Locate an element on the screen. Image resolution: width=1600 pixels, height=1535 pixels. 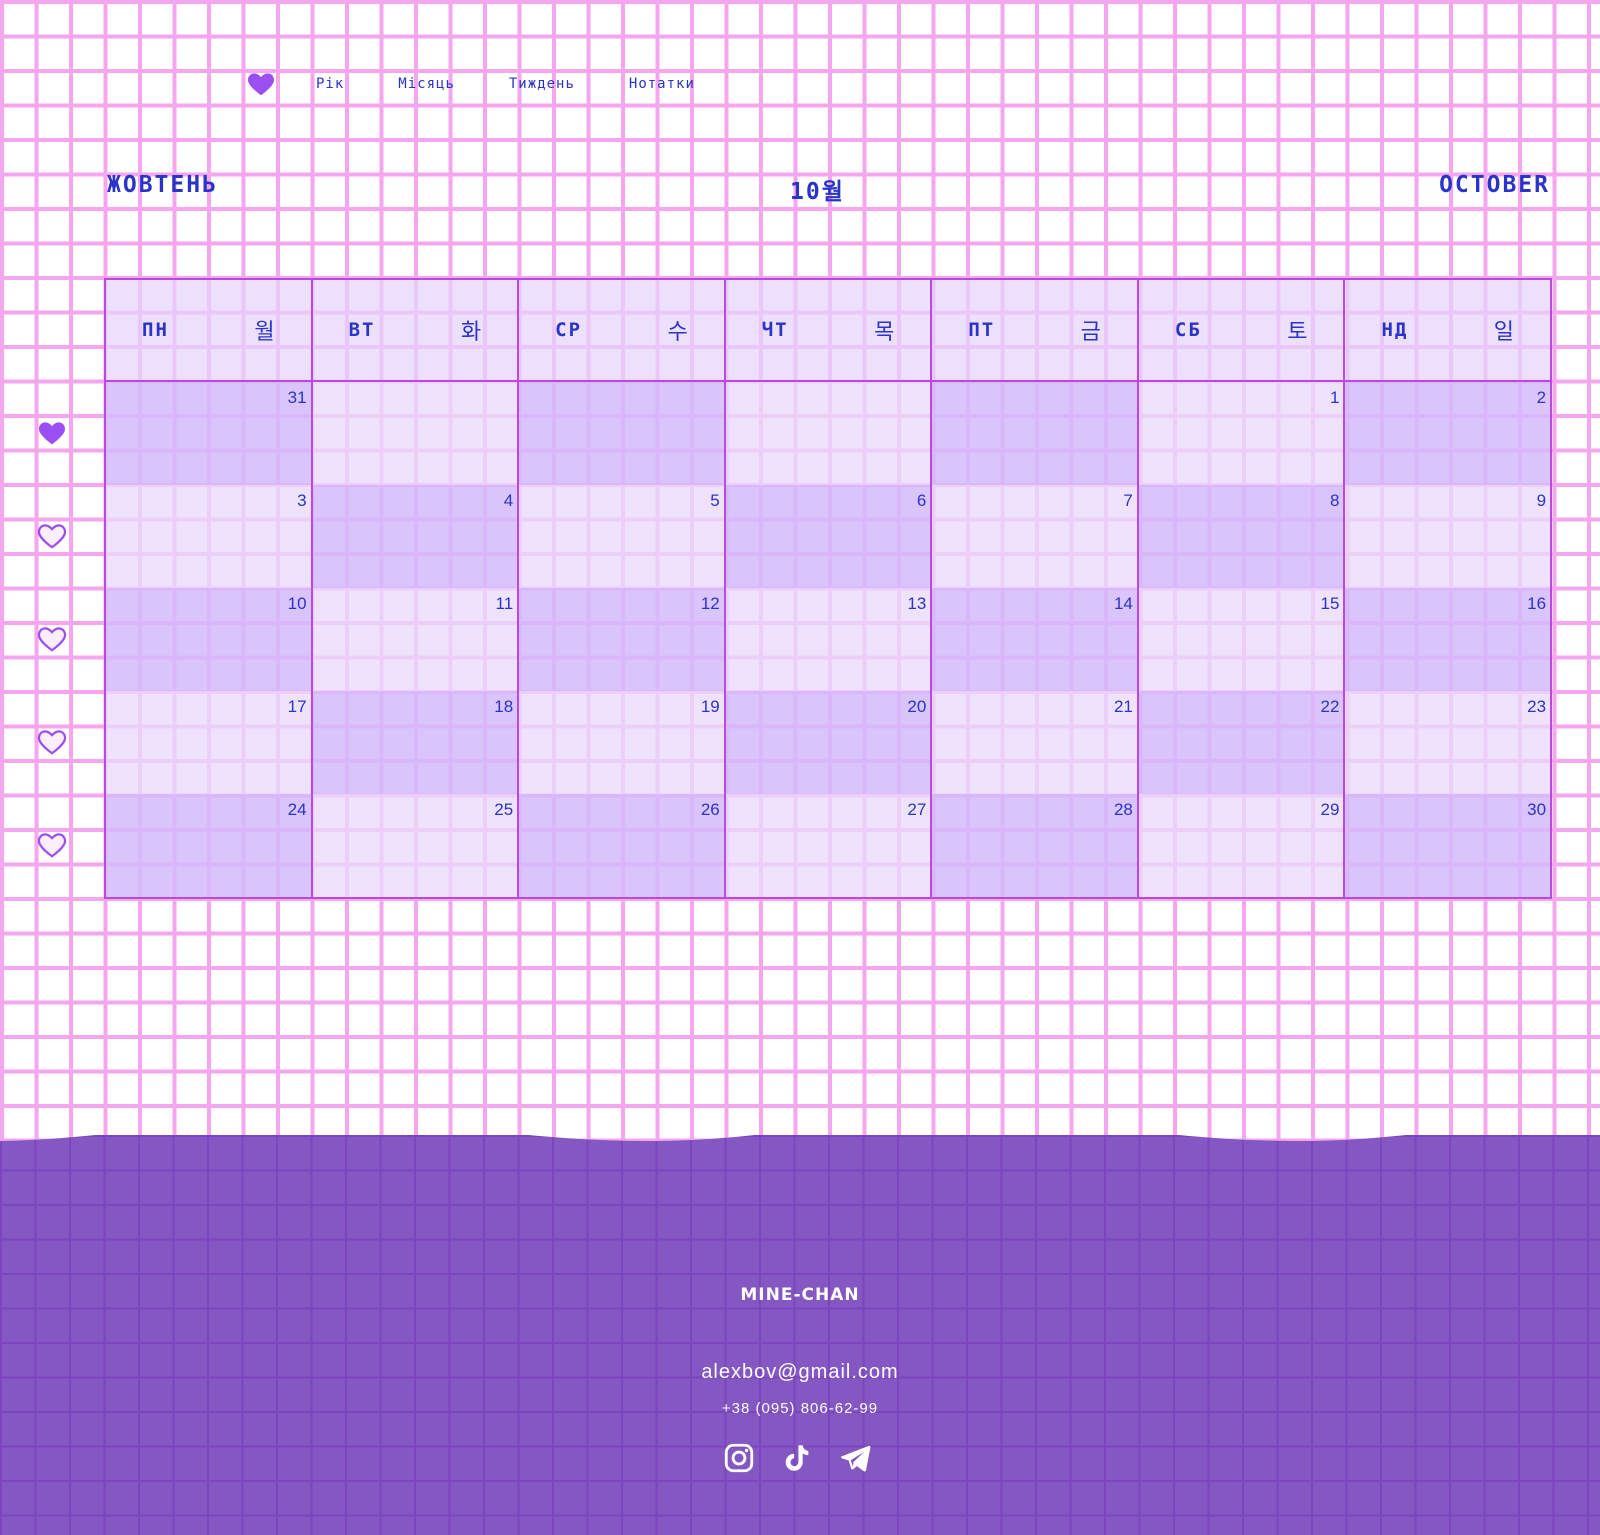
weekday-label-ko: 월 is located at coordinates (264, 332).